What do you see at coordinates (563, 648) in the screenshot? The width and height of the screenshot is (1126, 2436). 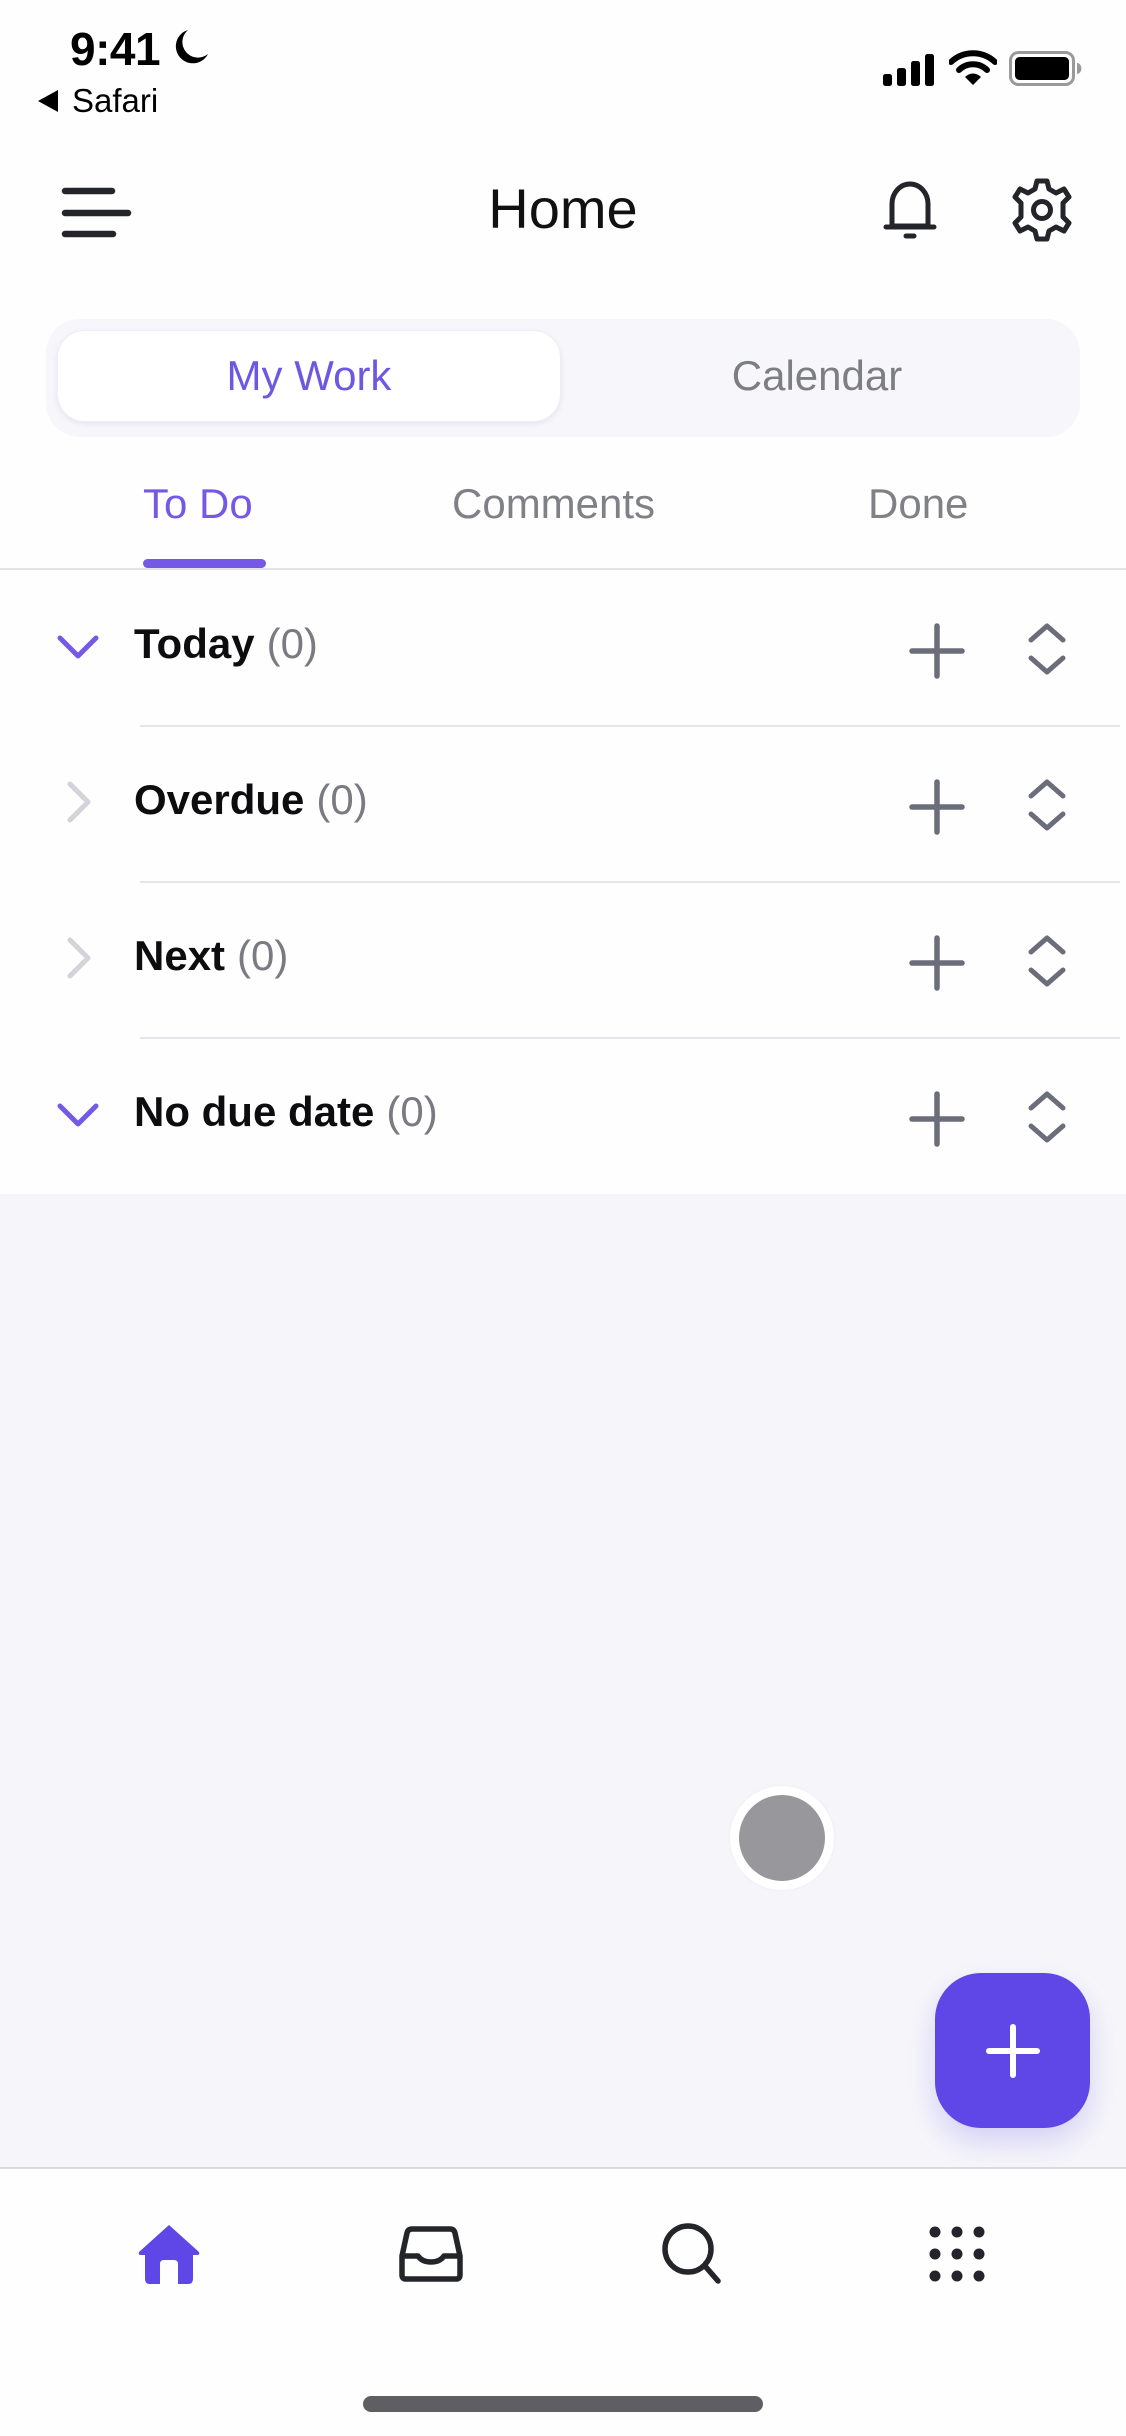 I see `section-today: Today (0)` at bounding box center [563, 648].